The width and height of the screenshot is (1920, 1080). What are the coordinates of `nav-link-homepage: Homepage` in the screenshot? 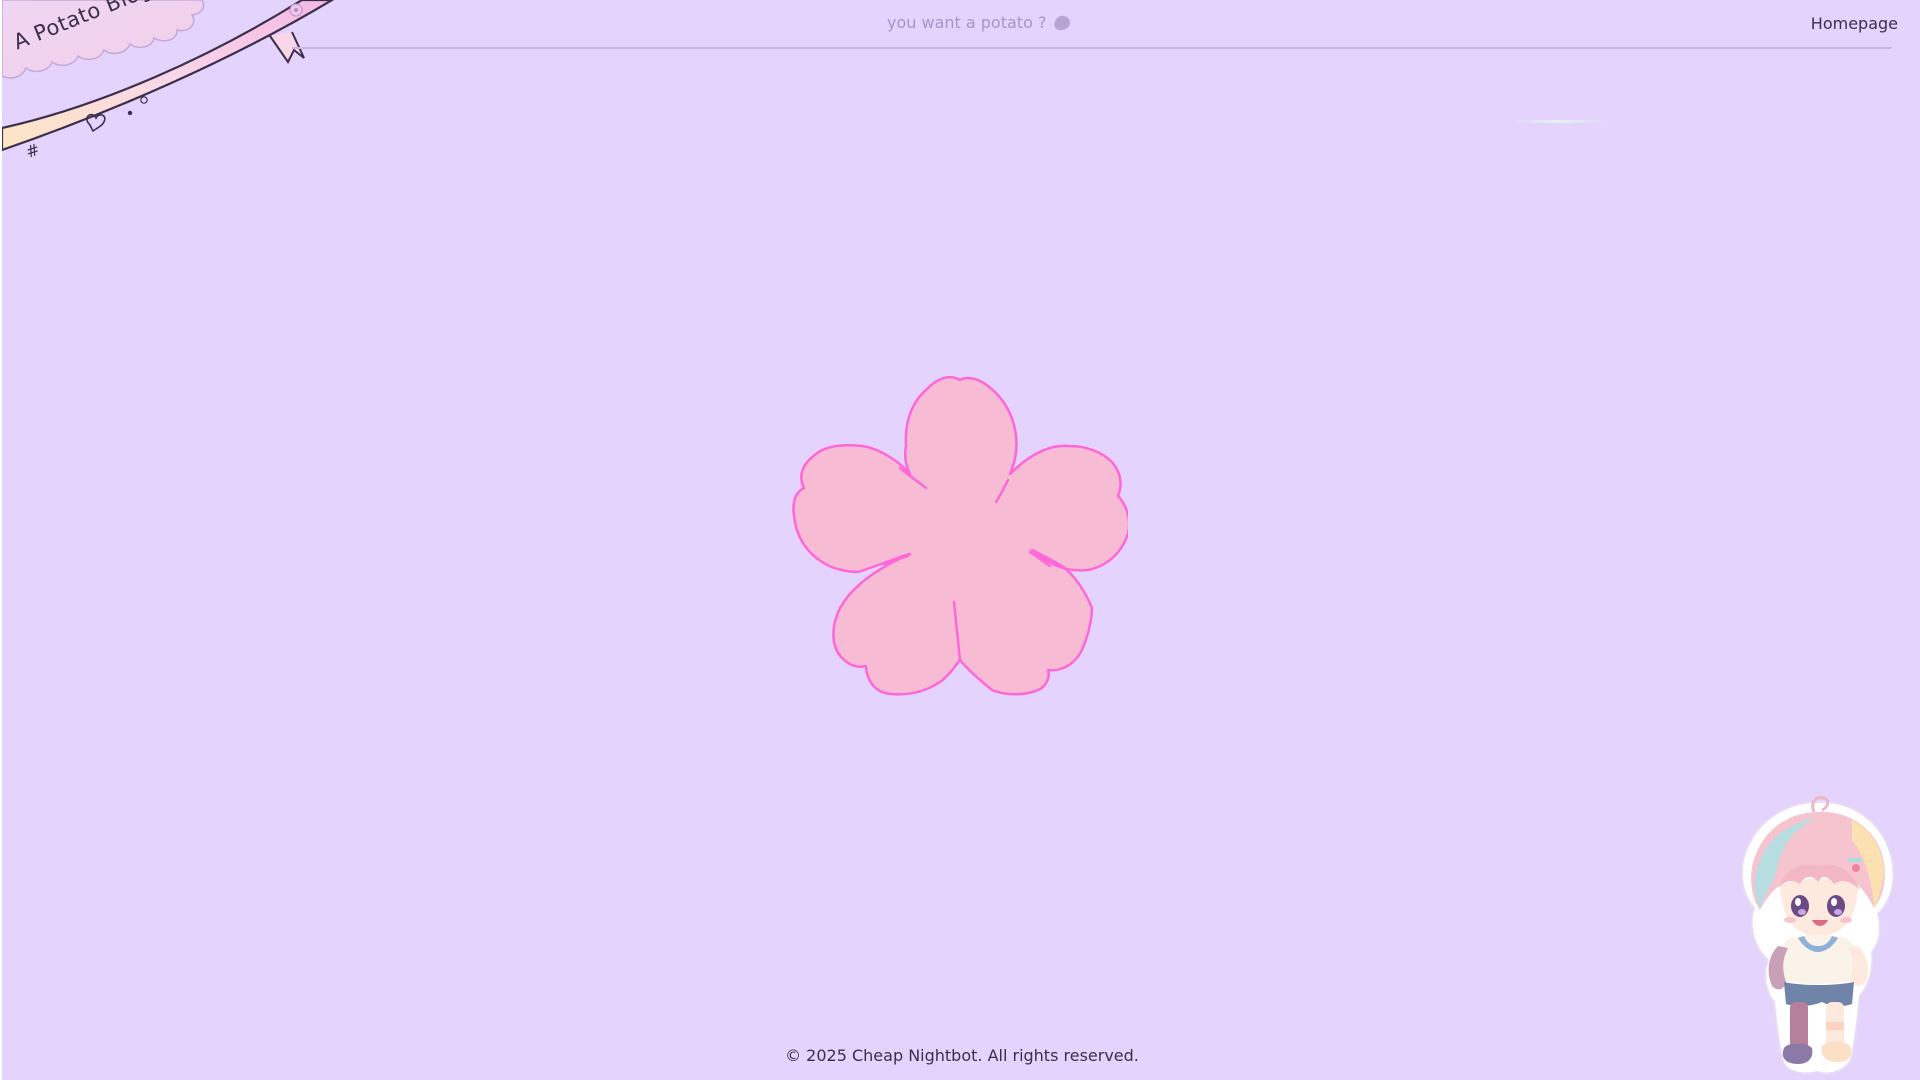 It's located at (1854, 23).